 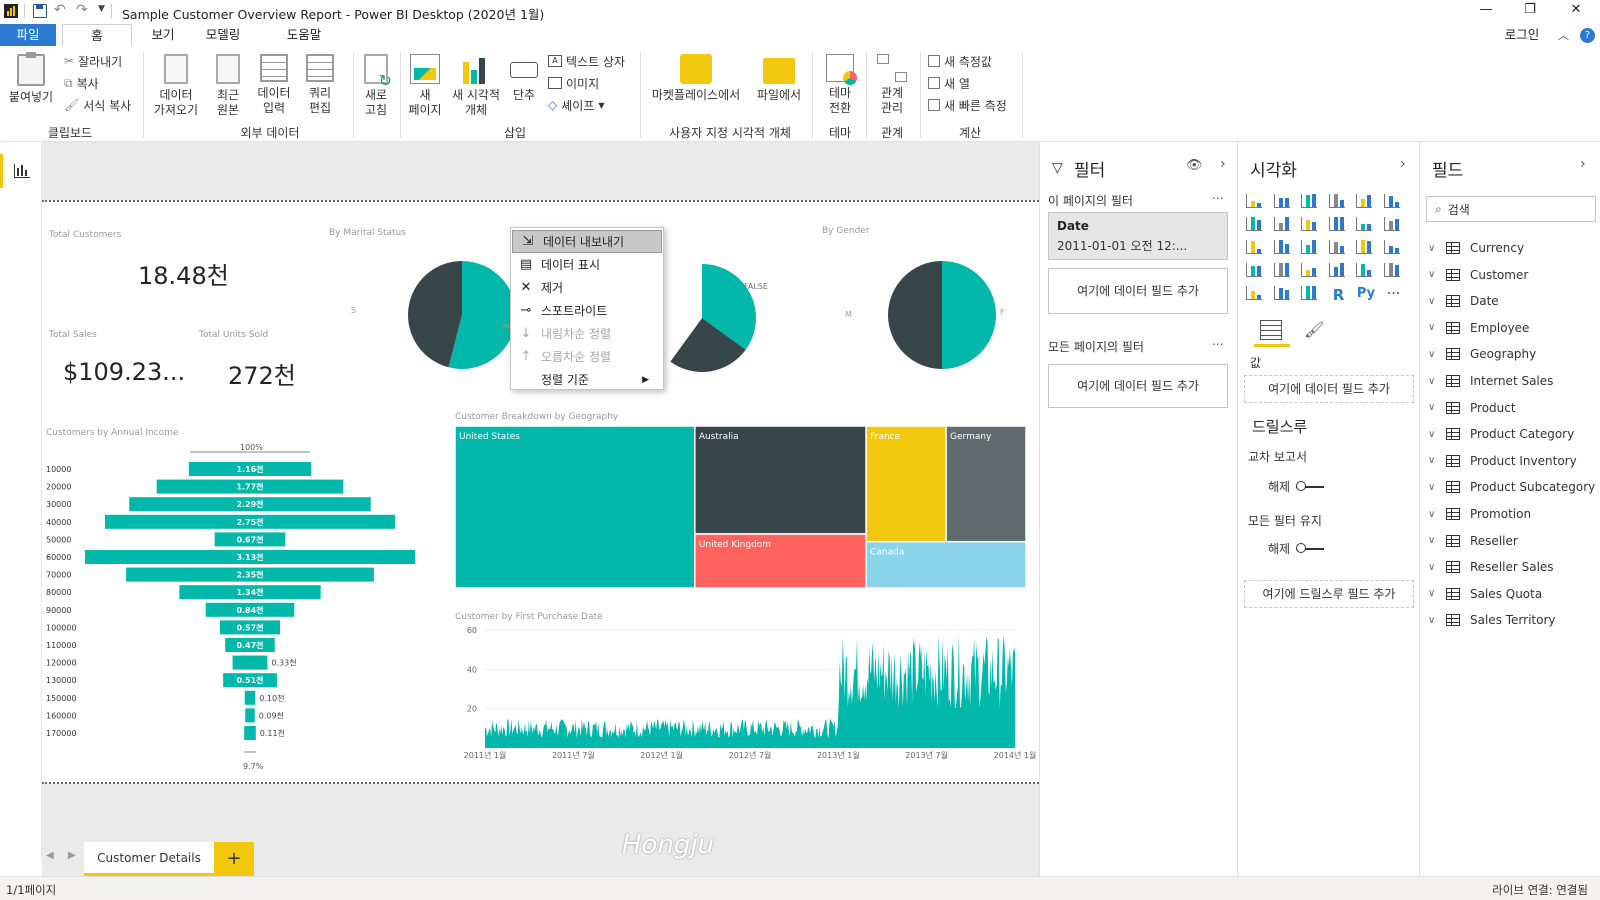 I want to click on field-table-geography: ∨ Geography, so click(x=1482, y=354).